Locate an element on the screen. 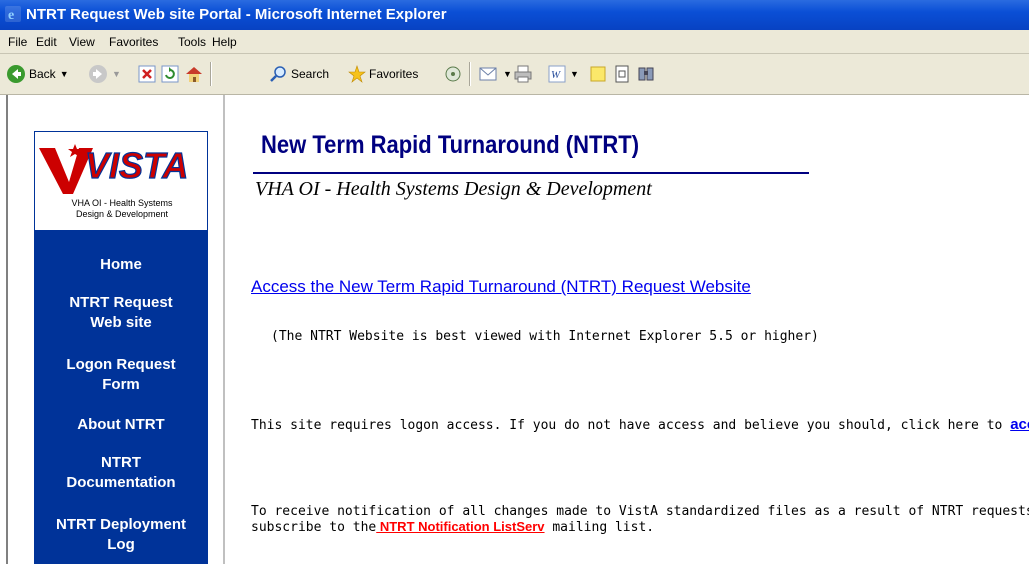  nav-label-line1: Logon Request is located at coordinates (121, 364).